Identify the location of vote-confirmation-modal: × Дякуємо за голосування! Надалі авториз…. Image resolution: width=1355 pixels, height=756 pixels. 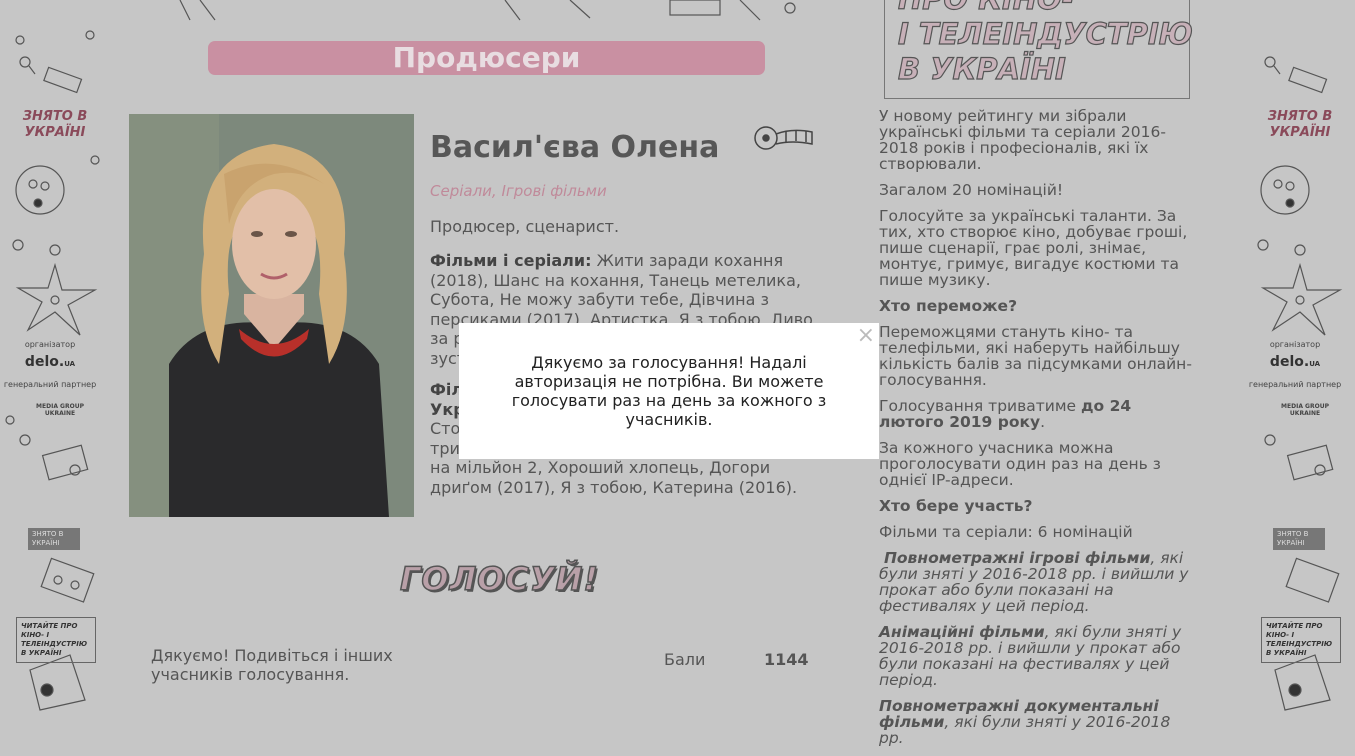
(669, 391).